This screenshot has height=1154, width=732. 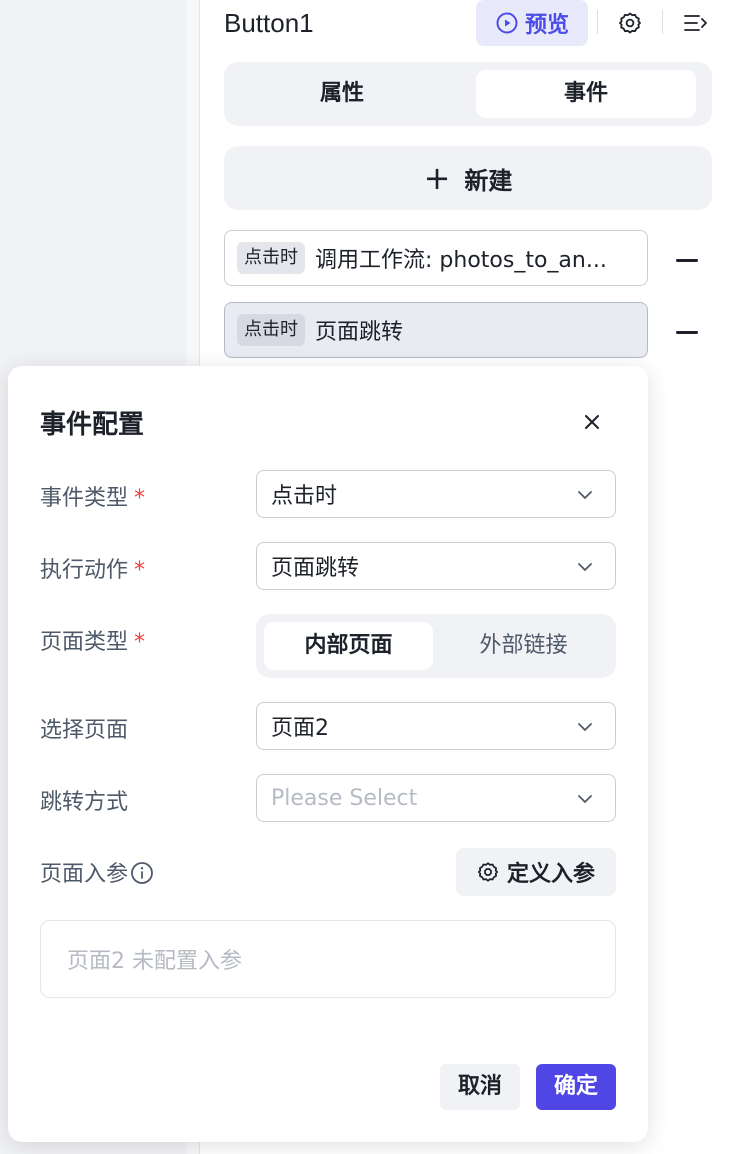 What do you see at coordinates (550, 874) in the screenshot?
I see `define-params-label: 定义入参` at bounding box center [550, 874].